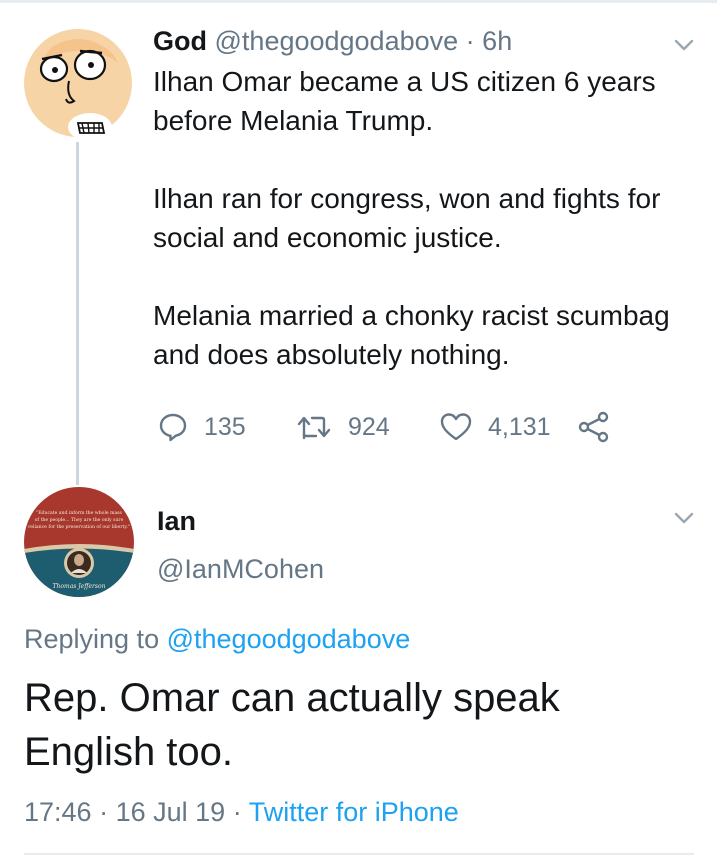 This screenshot has width=717, height=862. I want to click on author-handle: @thegoodgodabove, so click(337, 41).